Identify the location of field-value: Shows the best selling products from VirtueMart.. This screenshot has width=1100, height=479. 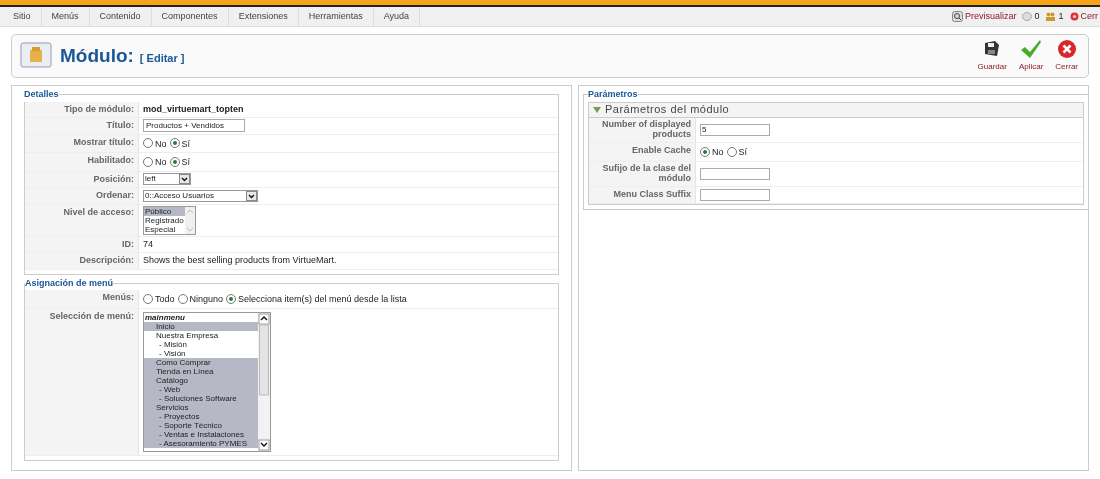
(240, 260).